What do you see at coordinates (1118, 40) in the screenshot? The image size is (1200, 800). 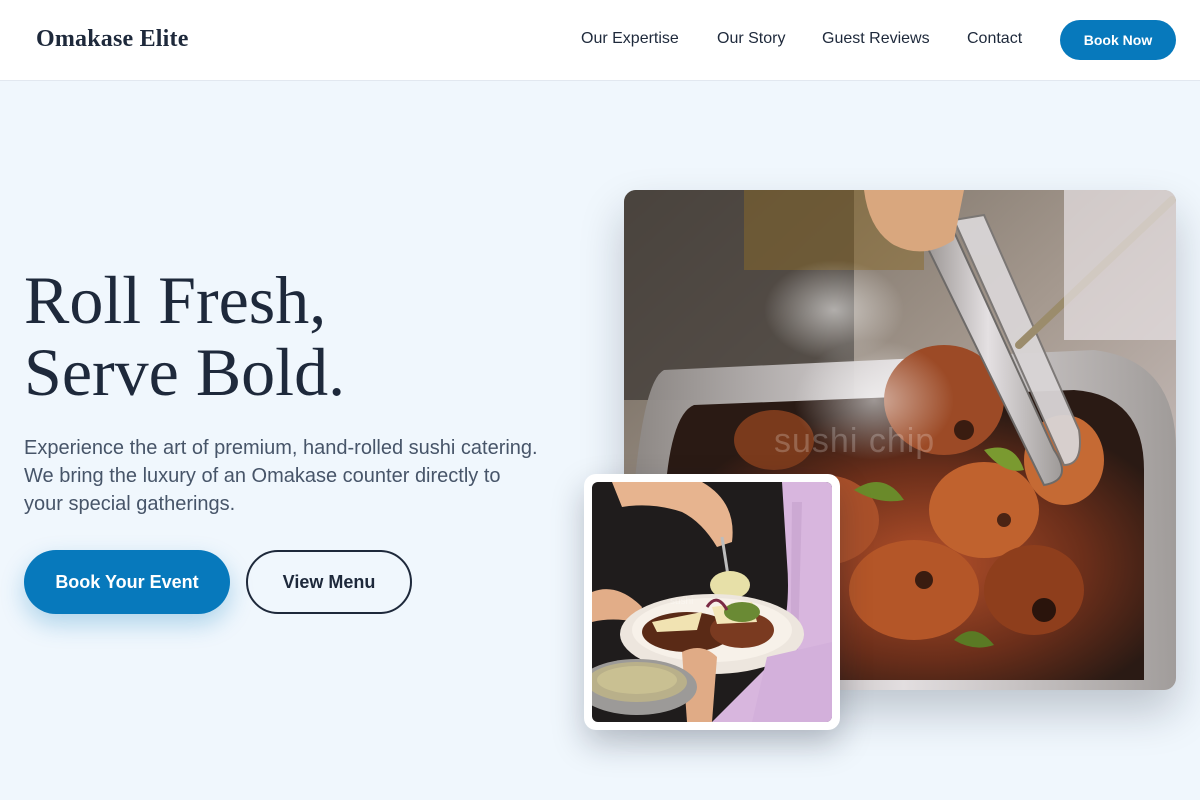 I see `book-now-button: Book Now` at bounding box center [1118, 40].